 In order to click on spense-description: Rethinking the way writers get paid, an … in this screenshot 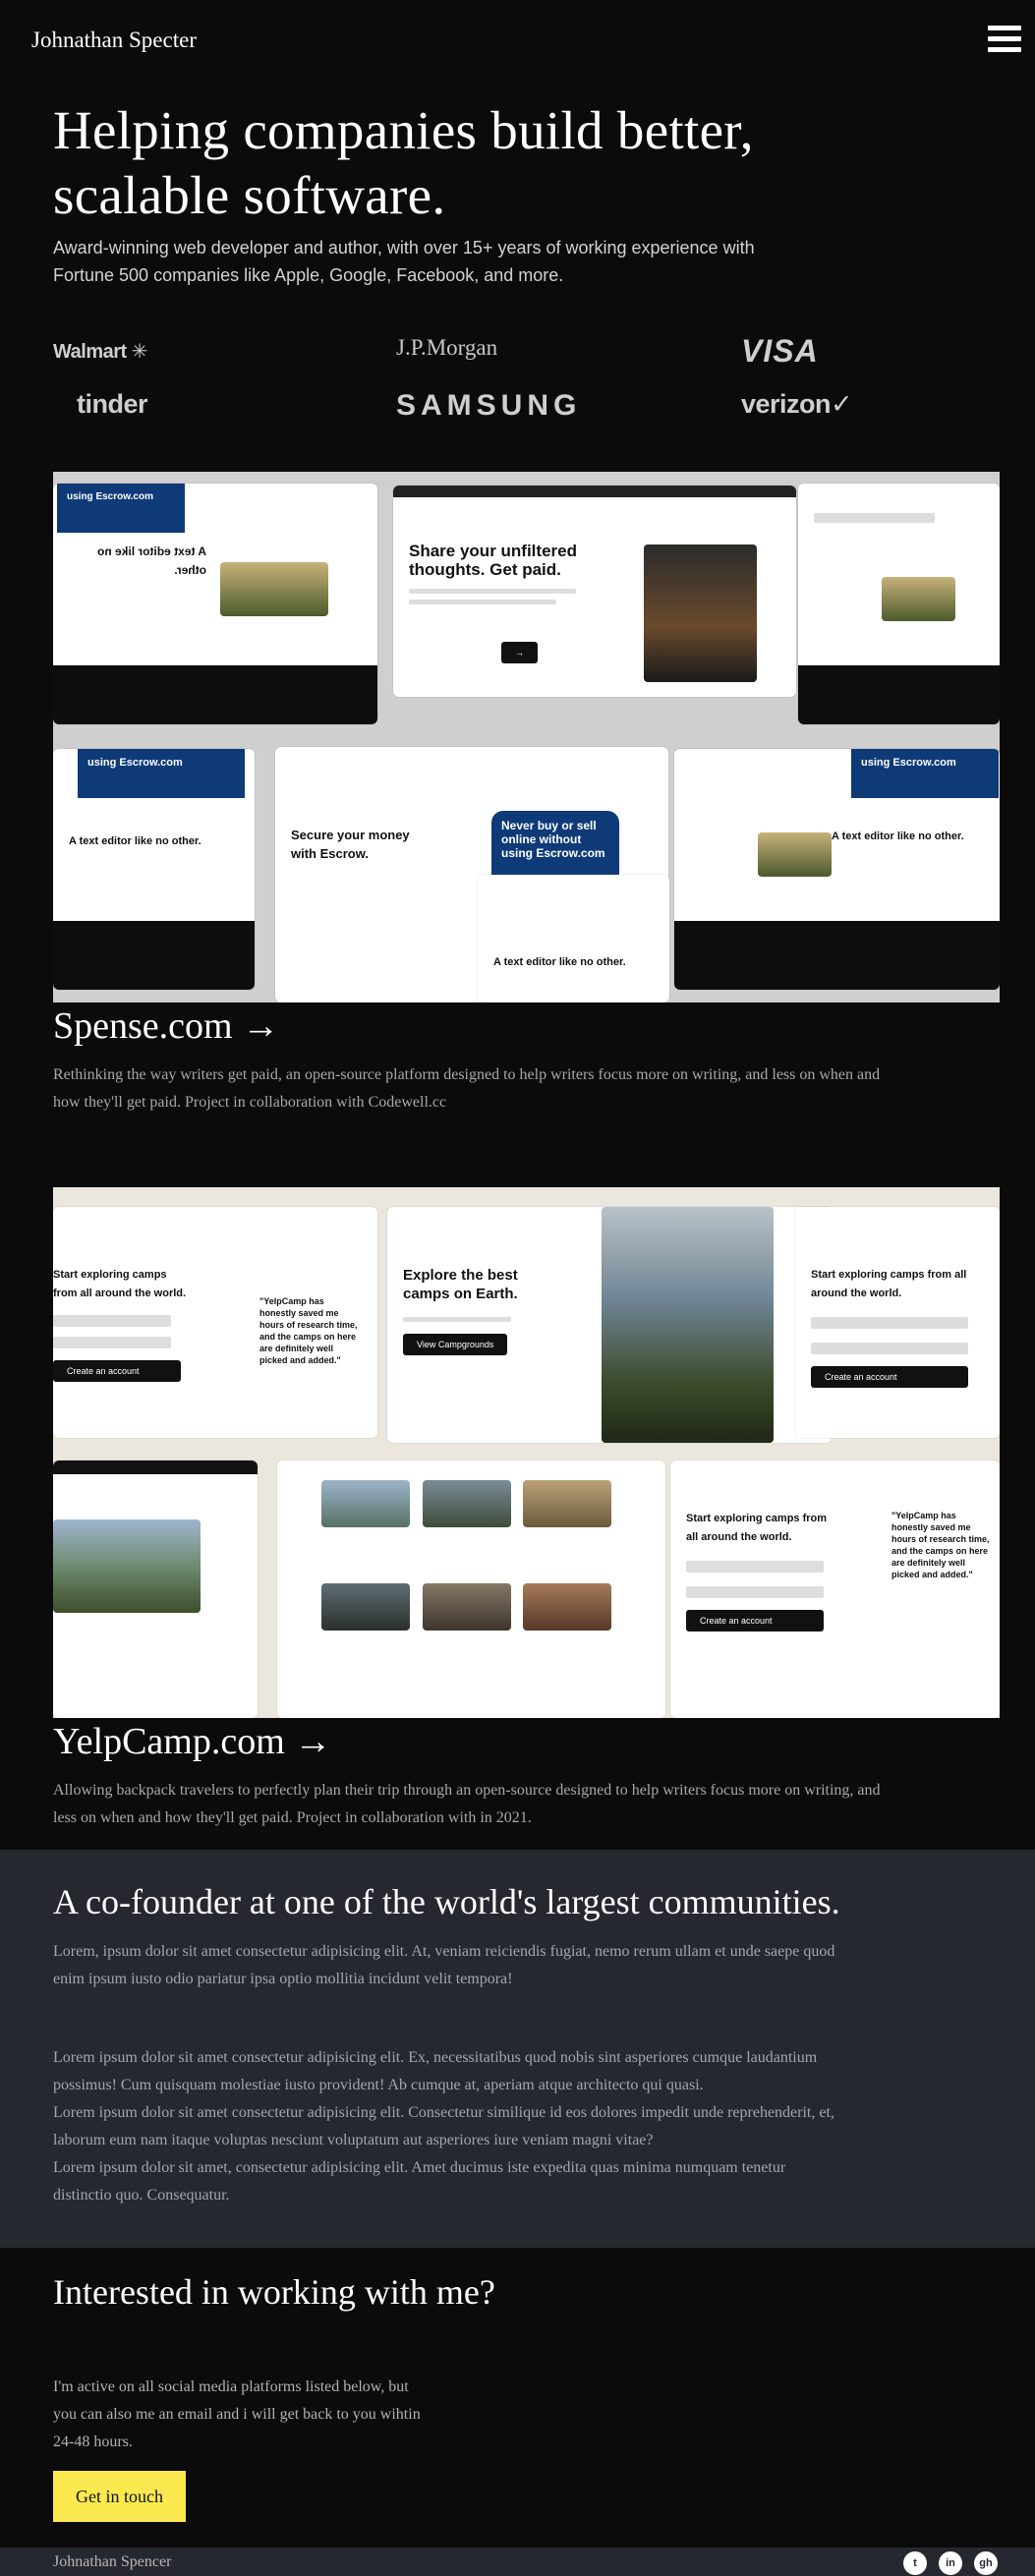, I will do `click(467, 1088)`.